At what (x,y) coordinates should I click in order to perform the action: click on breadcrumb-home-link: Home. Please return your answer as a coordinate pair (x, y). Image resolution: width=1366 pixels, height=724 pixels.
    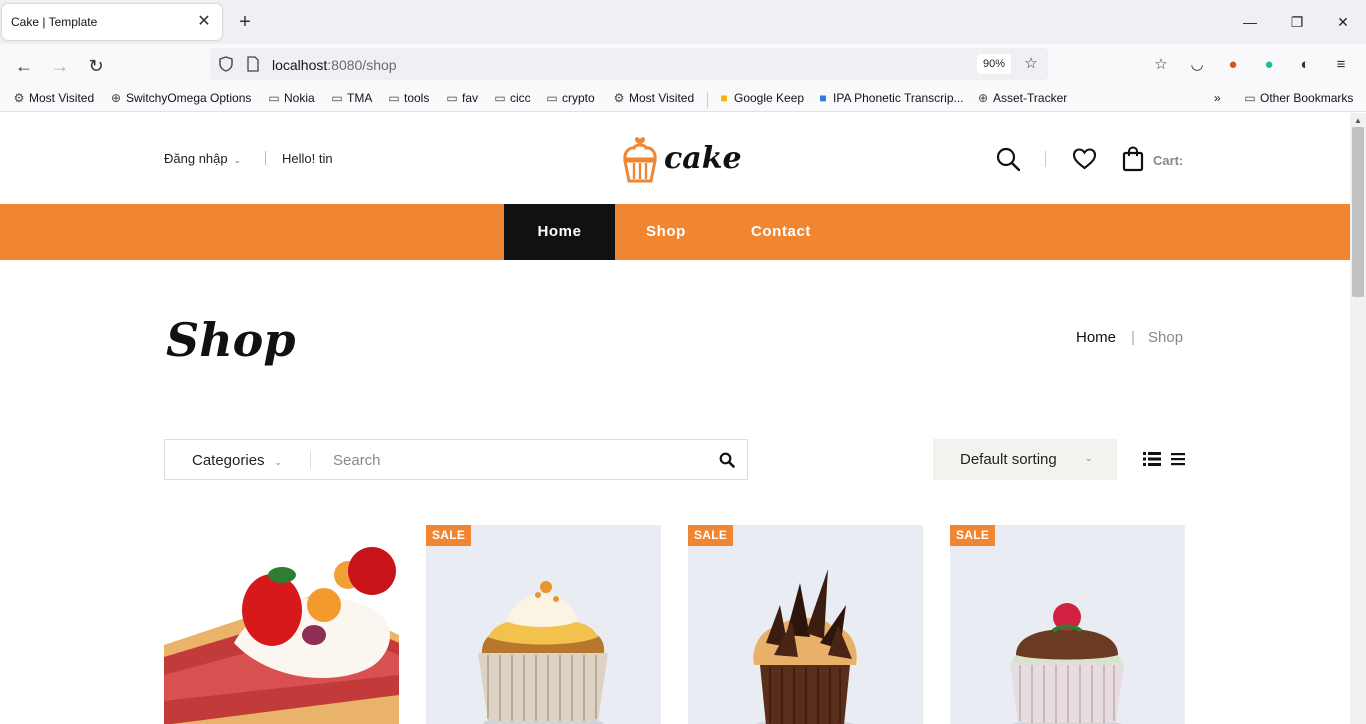
    Looking at the image, I should click on (1096, 337).